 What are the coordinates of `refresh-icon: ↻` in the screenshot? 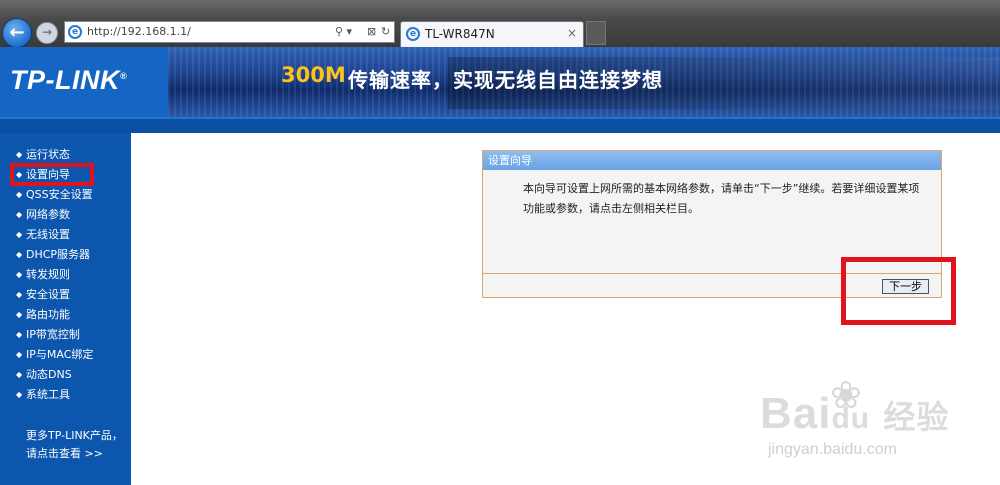 It's located at (385, 31).